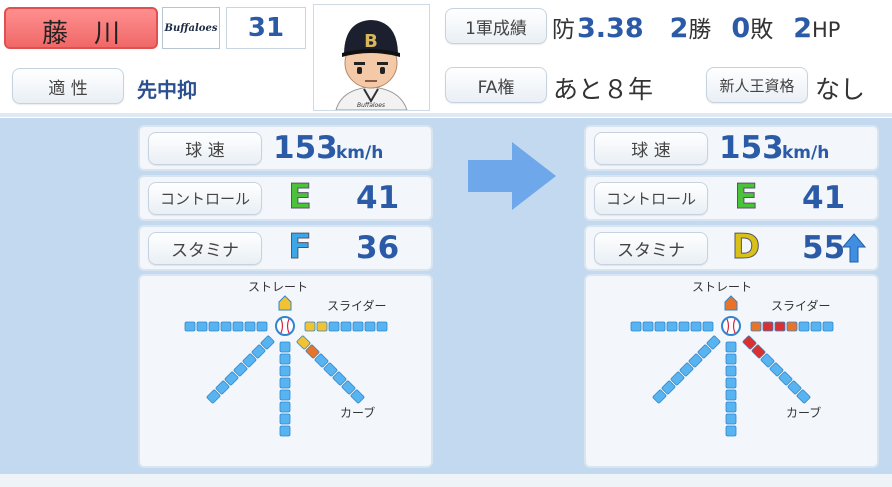 The image size is (892, 487). I want to click on after-stamina-value: 55, so click(824, 248).